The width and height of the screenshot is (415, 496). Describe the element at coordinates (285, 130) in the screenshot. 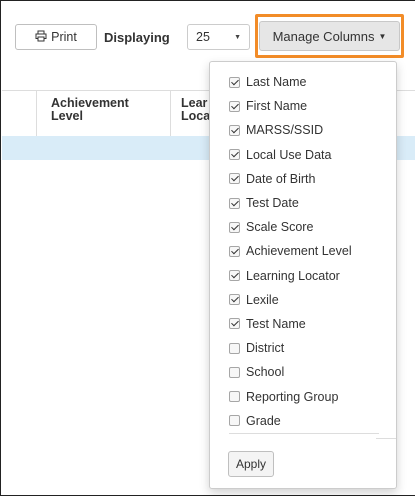

I see `column-option-label: MARSS/SSID` at that location.